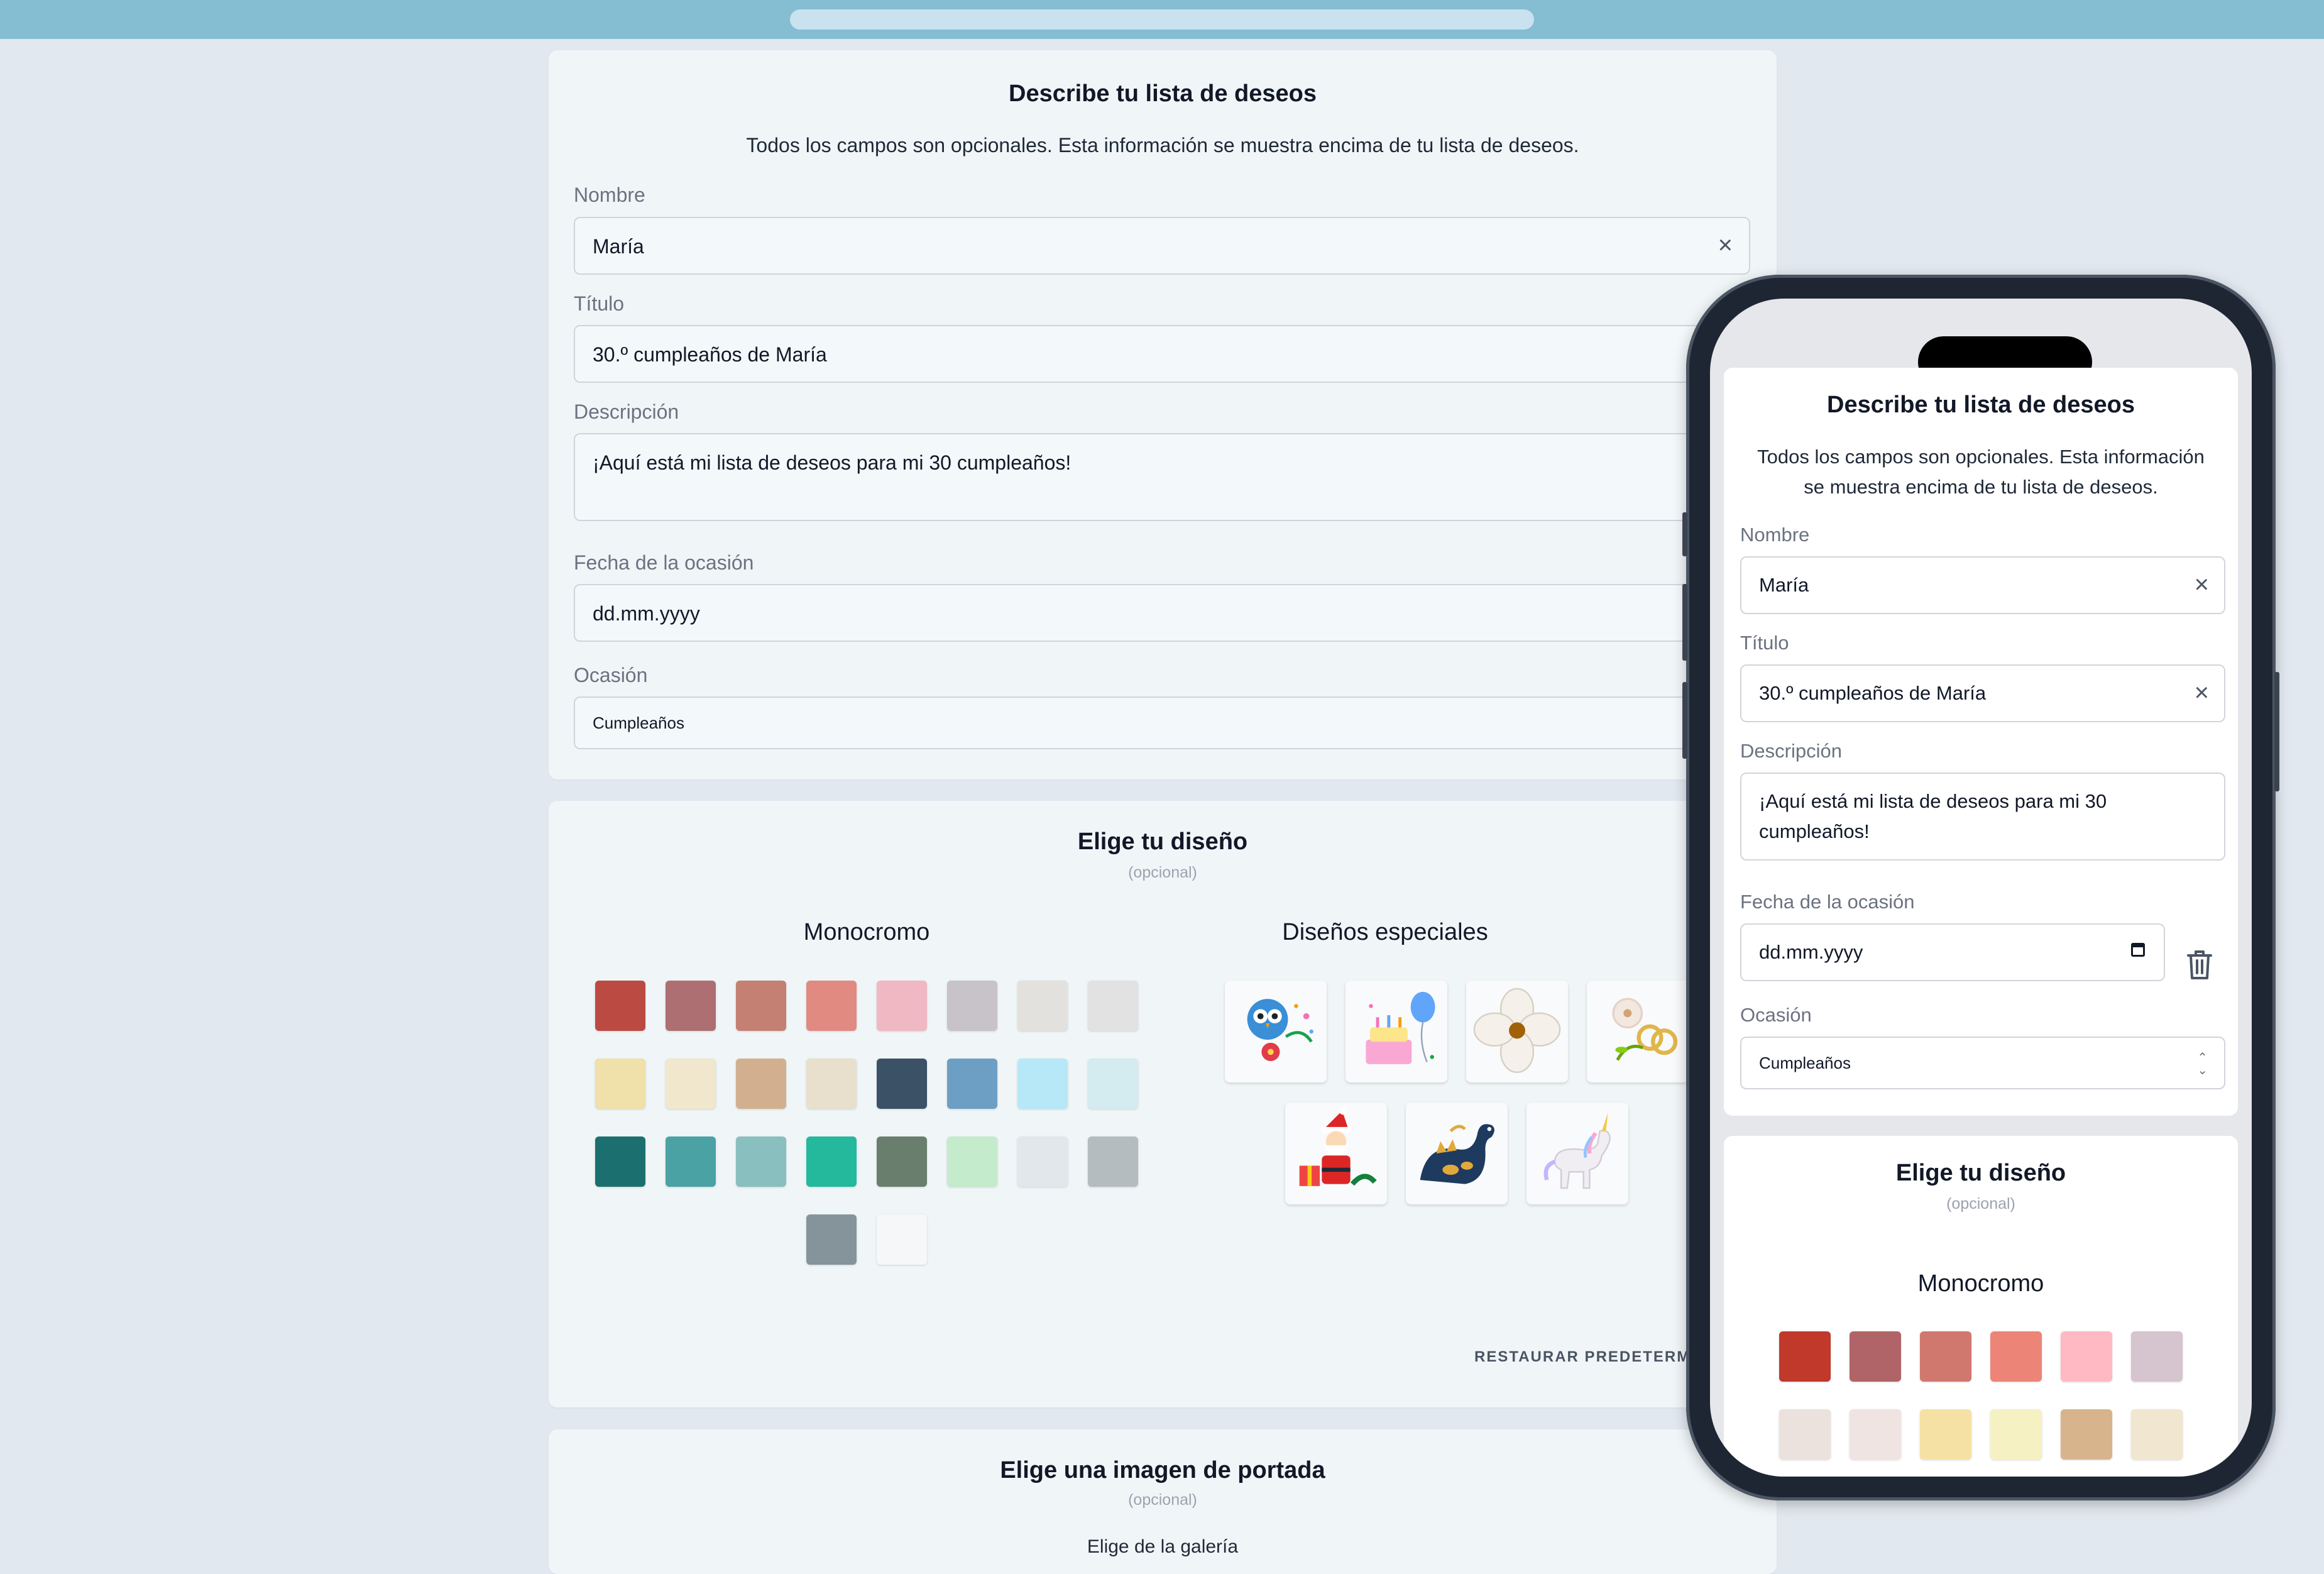 The image size is (2324, 1574). Describe the element at coordinates (1400, 1027) in the screenshot. I see `birthday-cake-icon` at that location.